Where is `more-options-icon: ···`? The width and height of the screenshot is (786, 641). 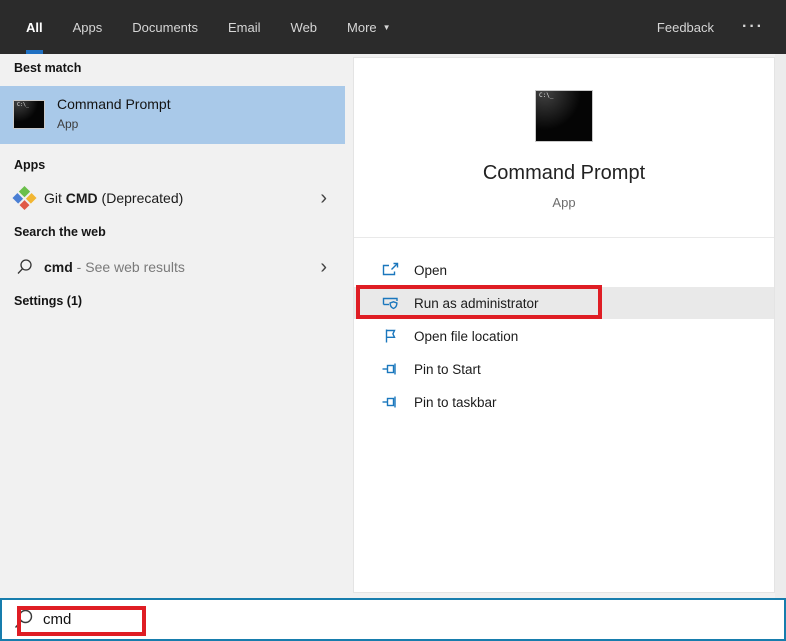 more-options-icon: ··· is located at coordinates (753, 27).